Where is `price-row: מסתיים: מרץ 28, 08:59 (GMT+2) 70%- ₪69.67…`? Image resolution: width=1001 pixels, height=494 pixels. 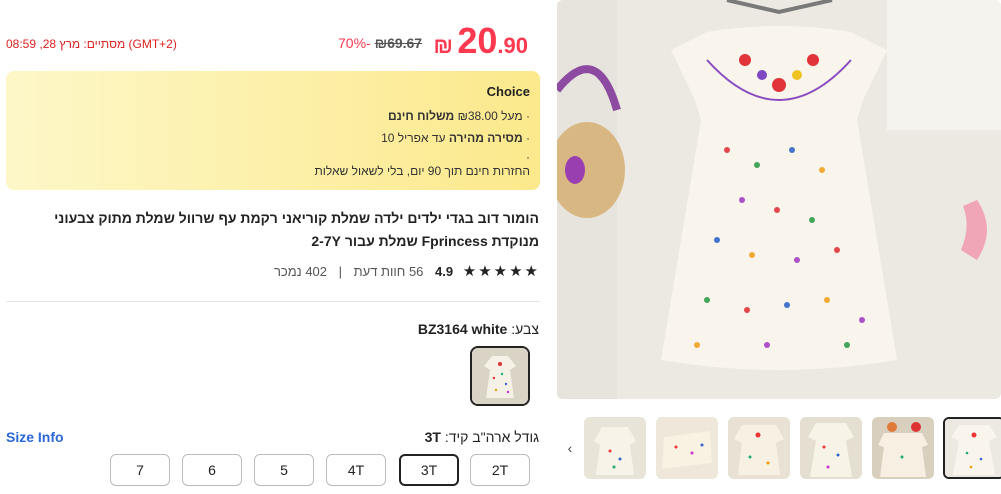
price-row: מסתיים: מרץ 28, 08:59 (GMT+2) 70%- ₪69.67… is located at coordinates (271, 38).